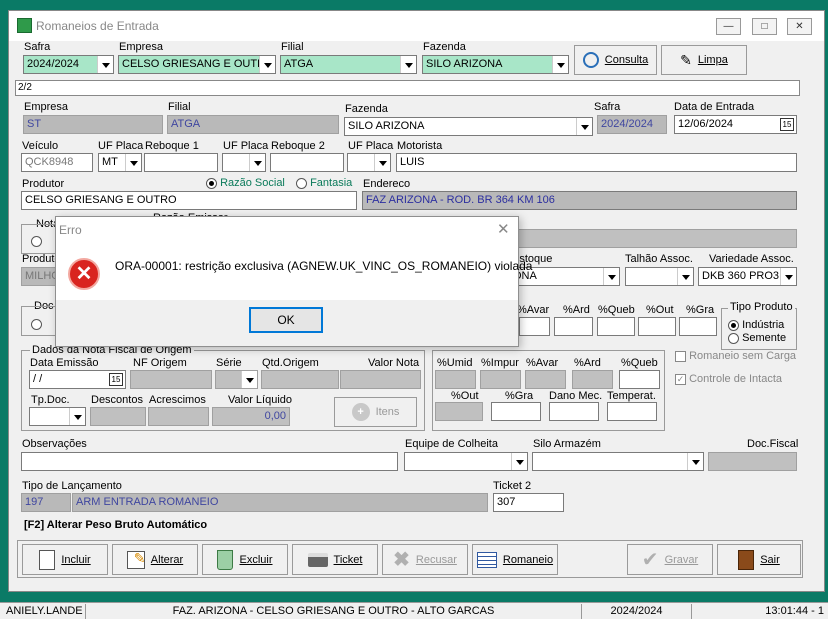 The height and width of the screenshot is (619, 828). What do you see at coordinates (503, 229) in the screenshot?
I see `dialog-close-icon: ✕` at bounding box center [503, 229].